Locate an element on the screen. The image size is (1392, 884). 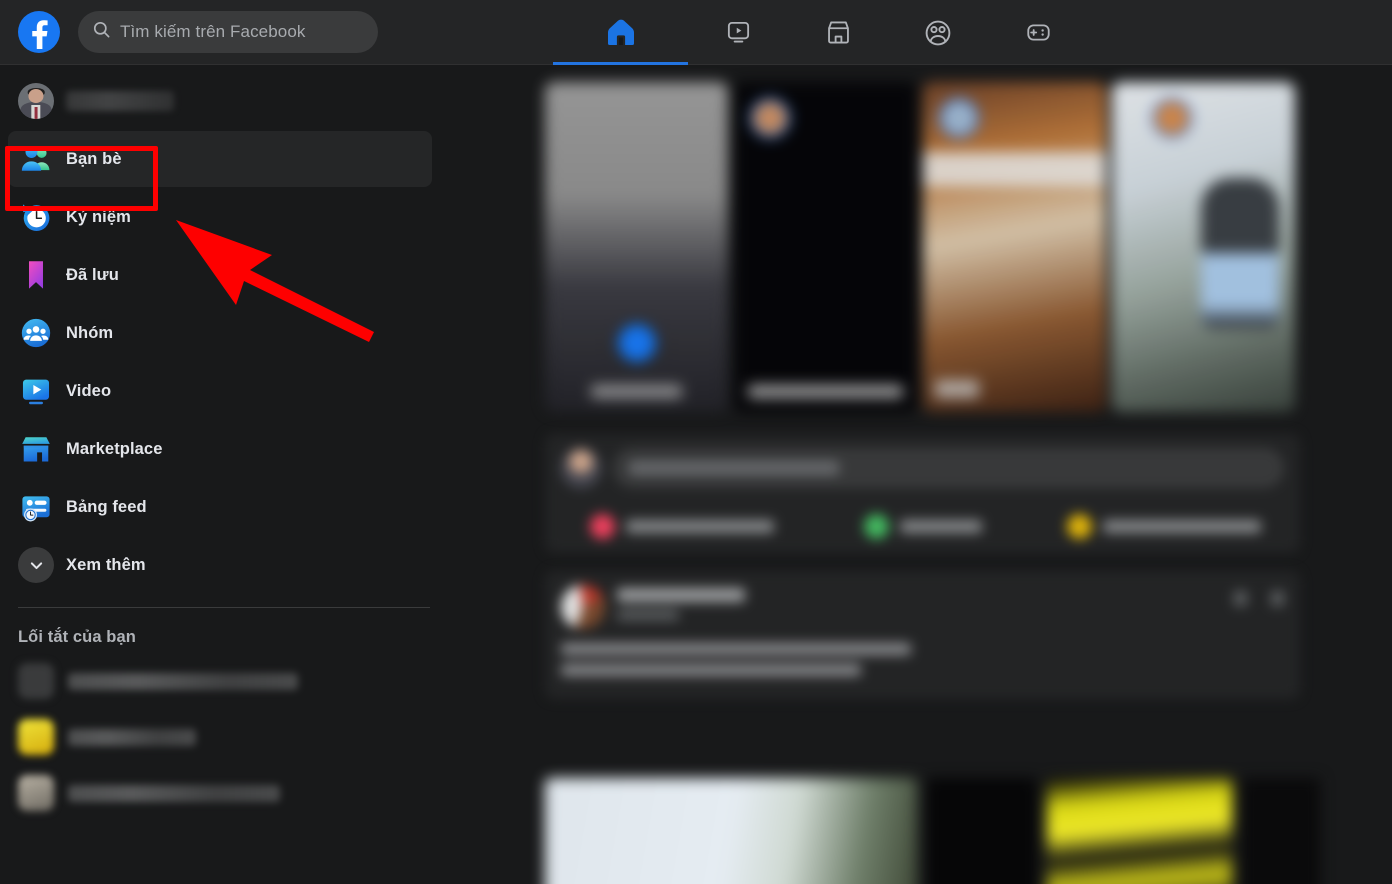
search-input: Tìm kiếm trên Facebook is located at coordinates (228, 32).